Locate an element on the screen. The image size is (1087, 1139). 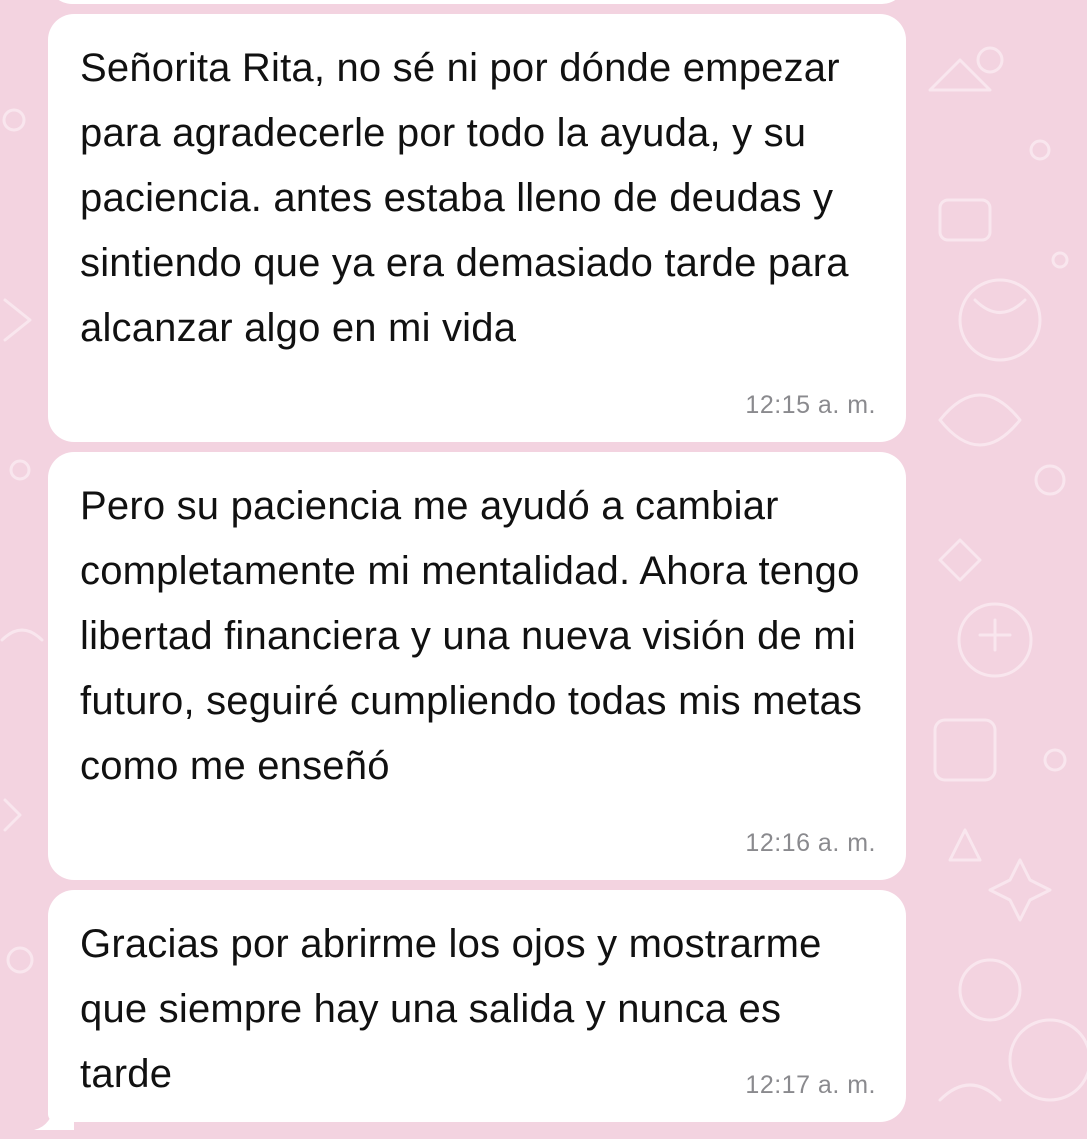
message-timestamp: 12:15 a. m. is located at coordinates (810, 405).